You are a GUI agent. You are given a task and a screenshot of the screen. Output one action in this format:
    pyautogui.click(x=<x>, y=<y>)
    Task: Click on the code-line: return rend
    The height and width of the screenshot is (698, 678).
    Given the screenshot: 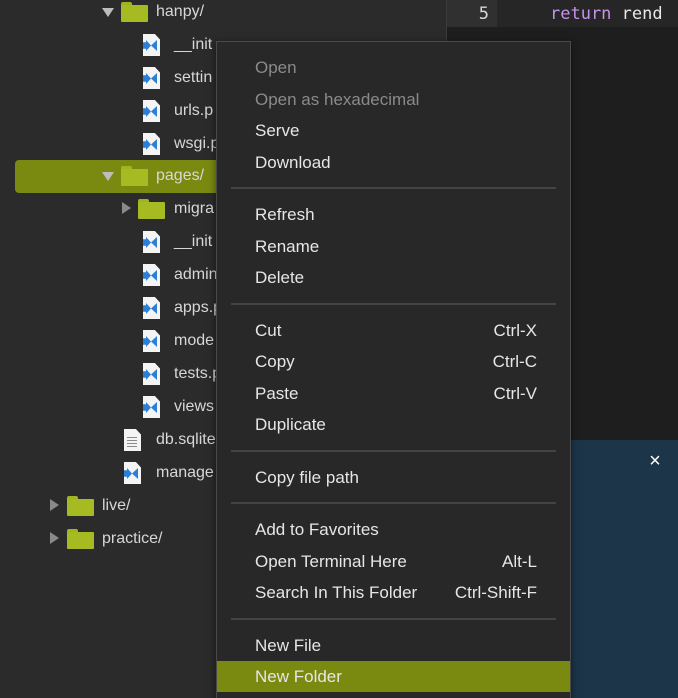 What is the action you would take?
    pyautogui.click(x=587, y=13)
    